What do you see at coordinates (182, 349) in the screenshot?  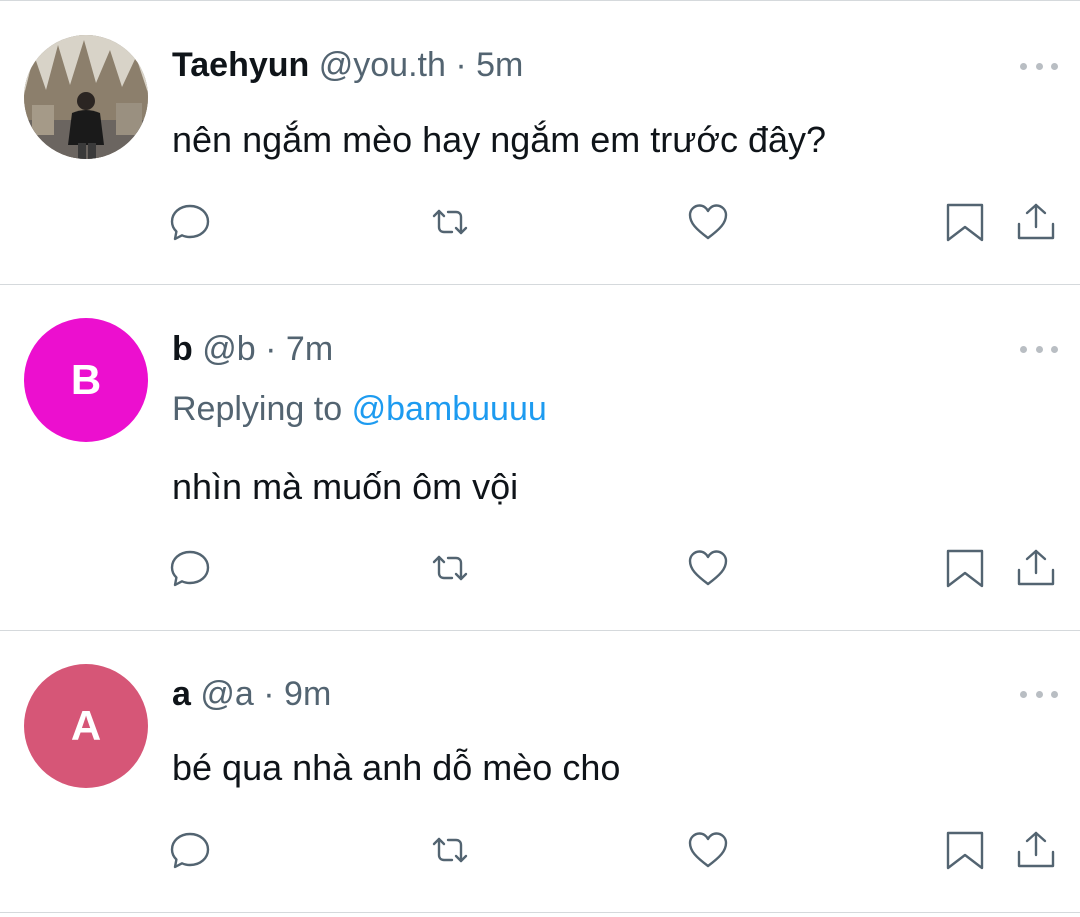 I see `display-name: b` at bounding box center [182, 349].